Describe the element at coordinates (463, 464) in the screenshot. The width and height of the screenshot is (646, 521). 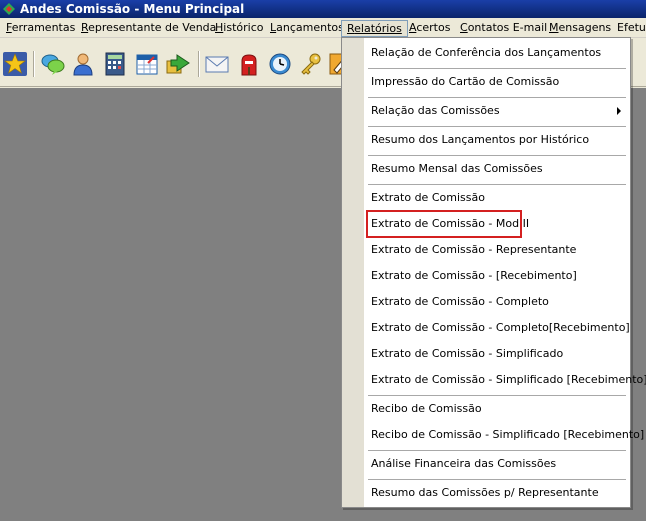
I see `menu-item-analise-financeira-comissoes: Análise Financeira das Comissões` at that location.